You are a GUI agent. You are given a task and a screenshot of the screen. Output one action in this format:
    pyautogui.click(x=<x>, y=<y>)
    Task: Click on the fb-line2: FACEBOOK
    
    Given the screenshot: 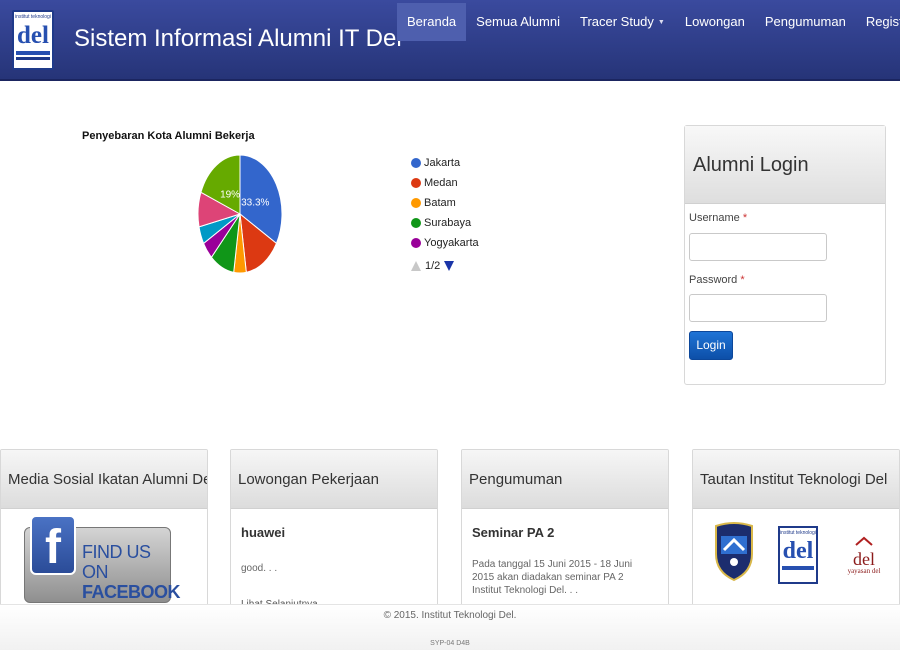 What is the action you would take?
    pyautogui.click(x=131, y=592)
    